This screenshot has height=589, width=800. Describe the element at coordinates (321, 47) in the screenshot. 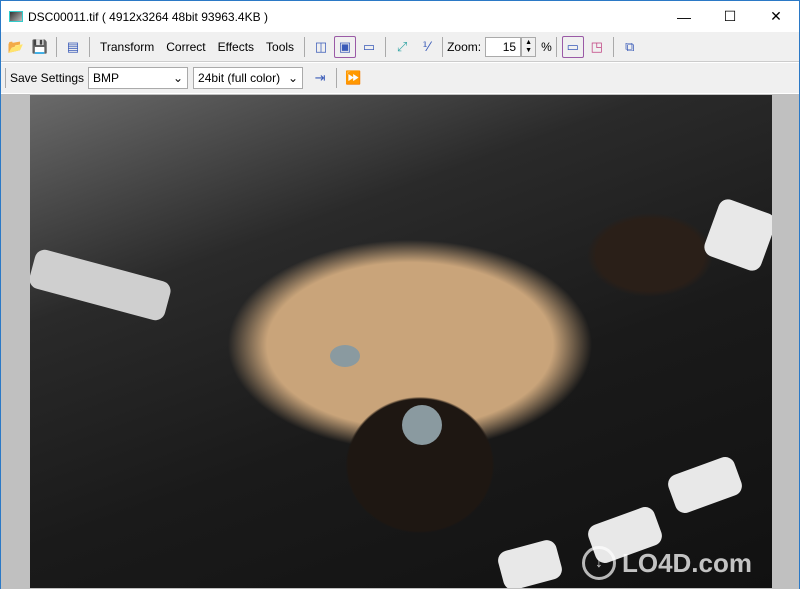

I see `split-view-icon: ◫` at that location.